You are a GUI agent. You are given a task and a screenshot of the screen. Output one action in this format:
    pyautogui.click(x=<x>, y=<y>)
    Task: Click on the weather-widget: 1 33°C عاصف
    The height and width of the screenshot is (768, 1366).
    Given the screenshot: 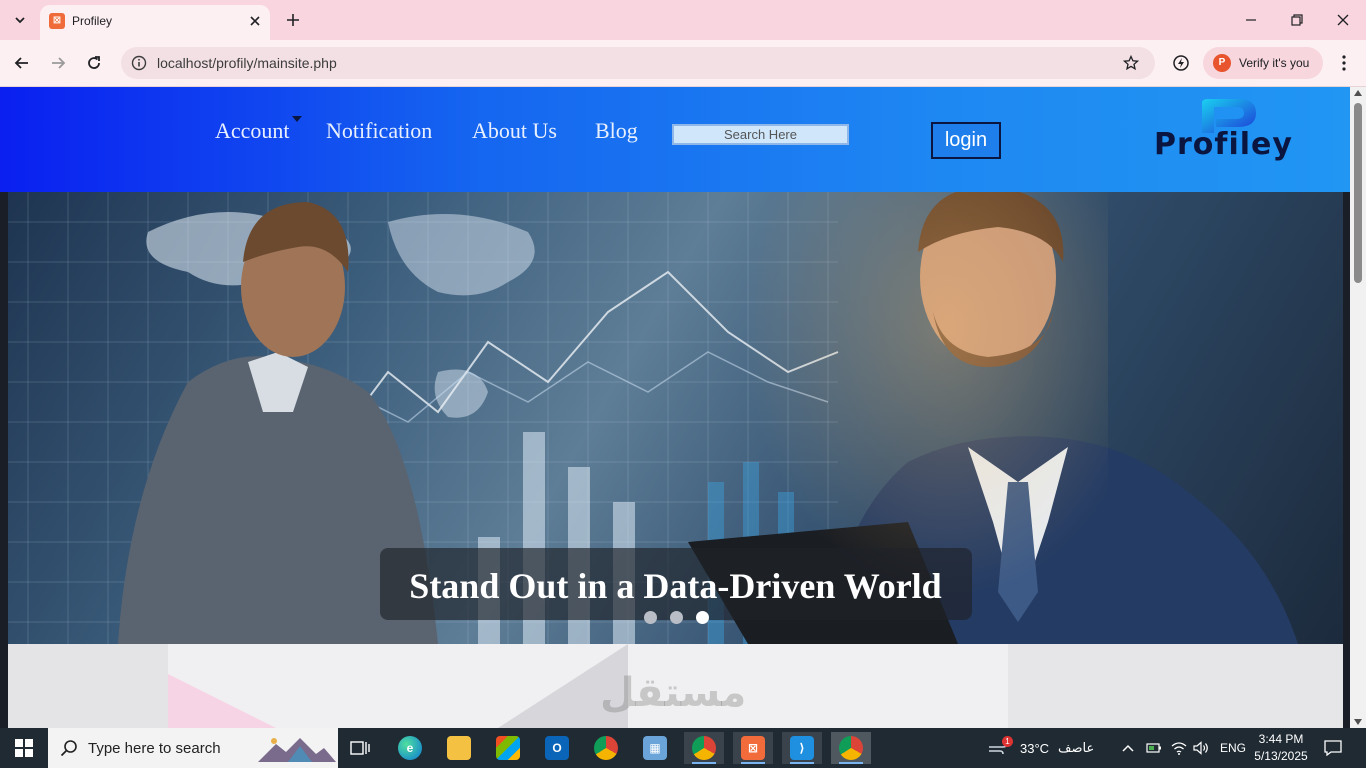 What is the action you would take?
    pyautogui.click(x=1041, y=748)
    